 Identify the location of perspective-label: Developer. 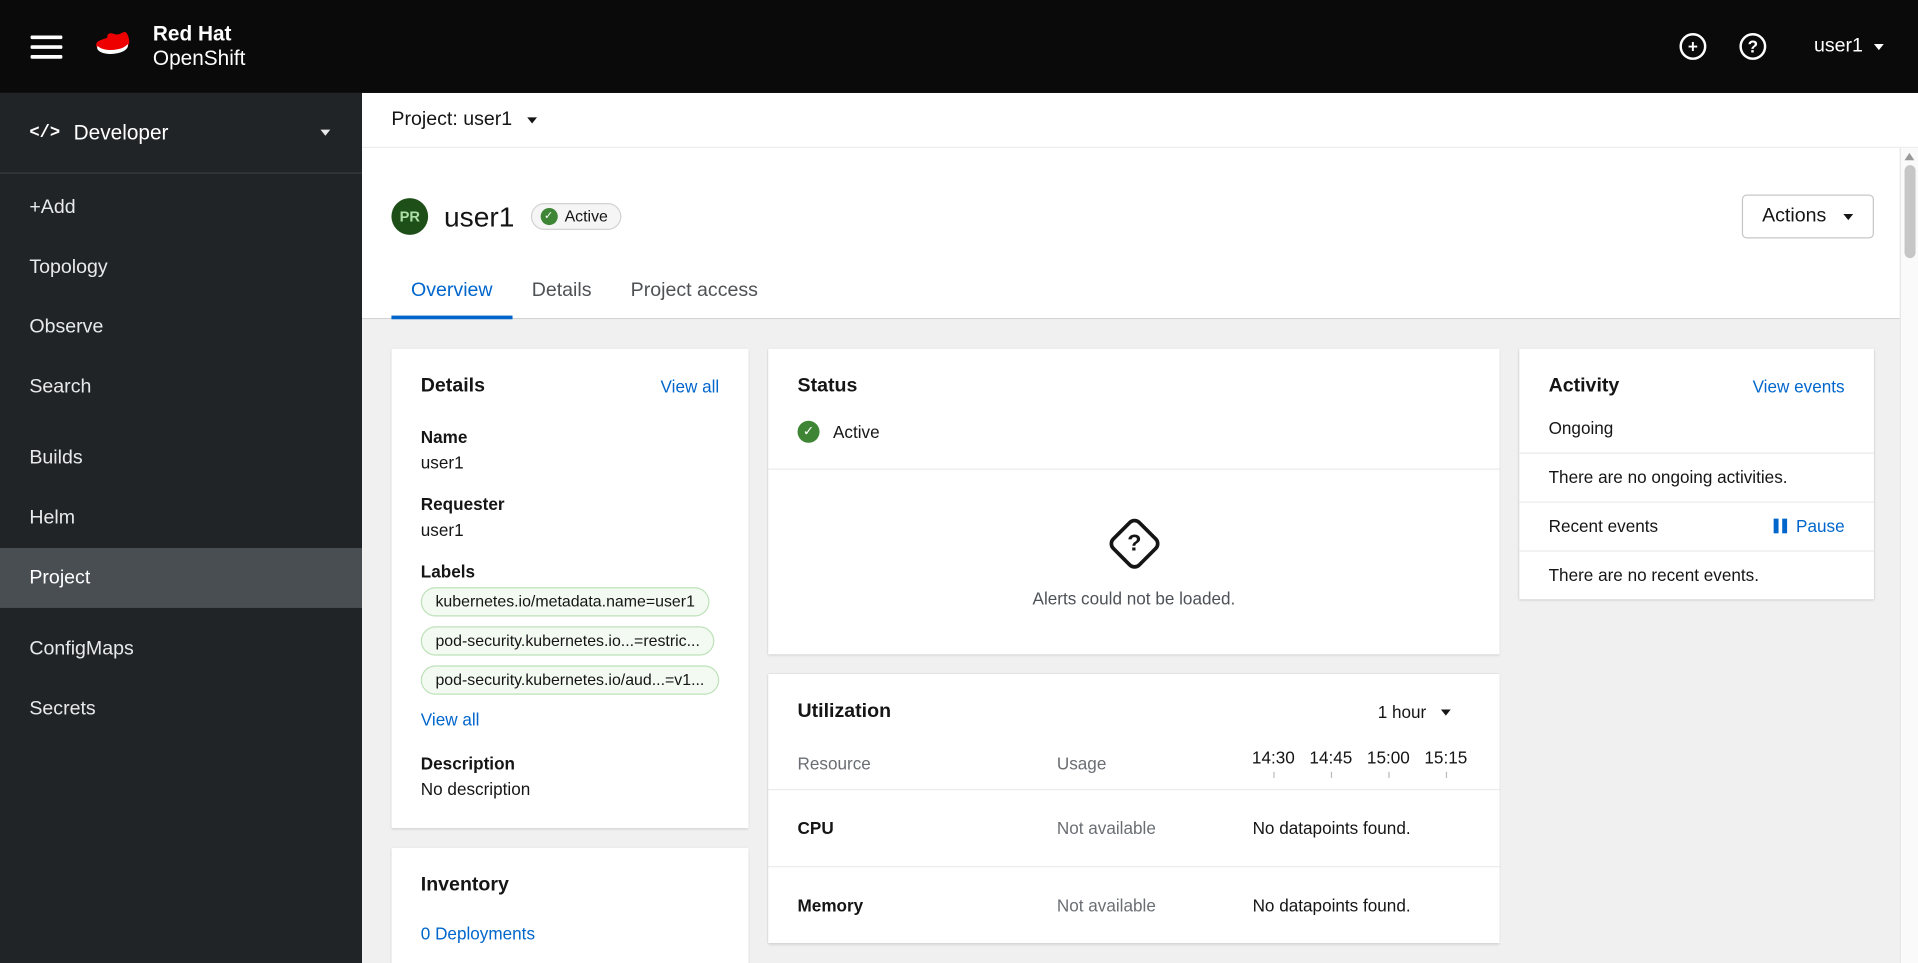
(121, 132).